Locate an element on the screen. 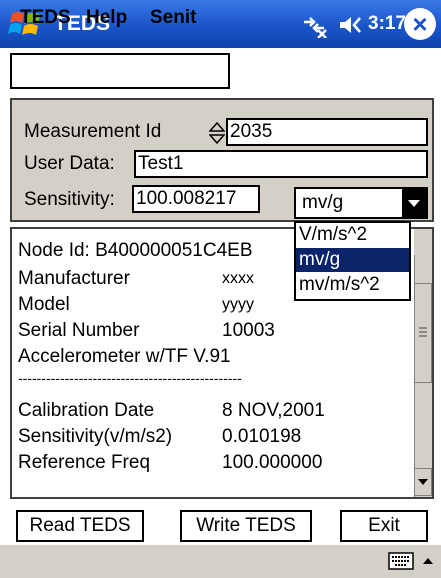  measurement-id-field: 2035 is located at coordinates (327, 132).